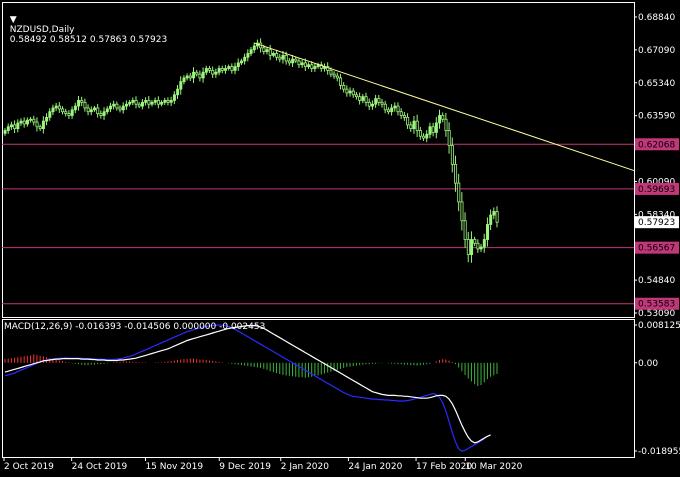  What do you see at coordinates (444, 467) in the screenshot?
I see `x-tick-label-6: 17 Feb 2020` at bounding box center [444, 467].